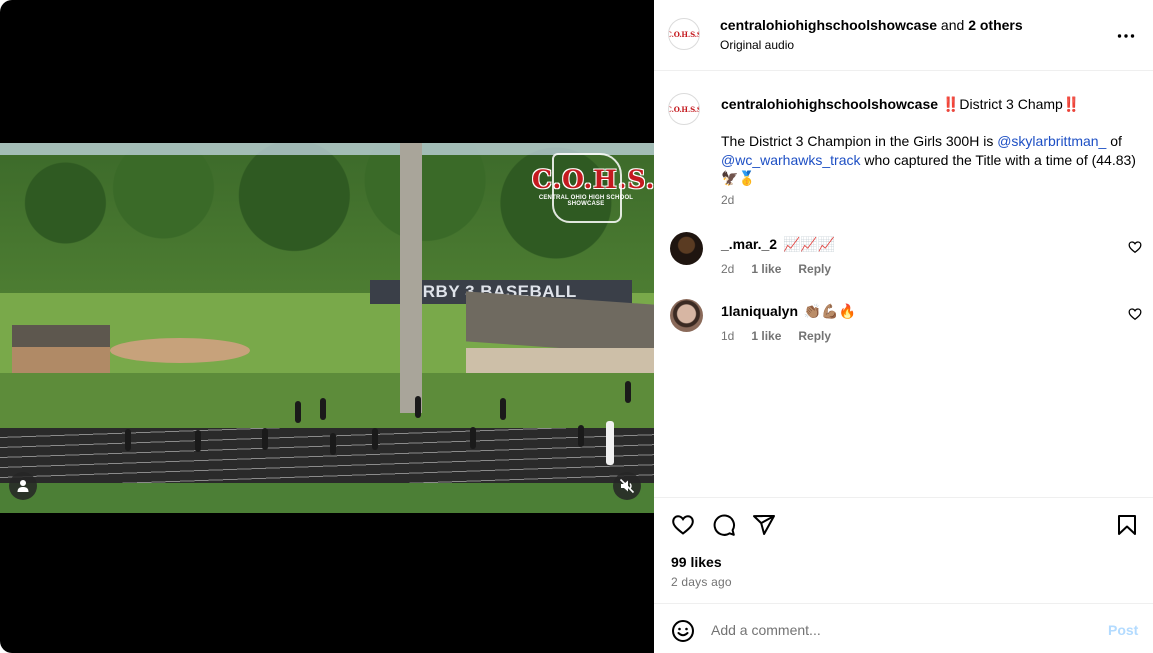 Image resolution: width=1153 pixels, height=653 pixels. I want to click on likes-count: 99 likes, so click(696, 562).